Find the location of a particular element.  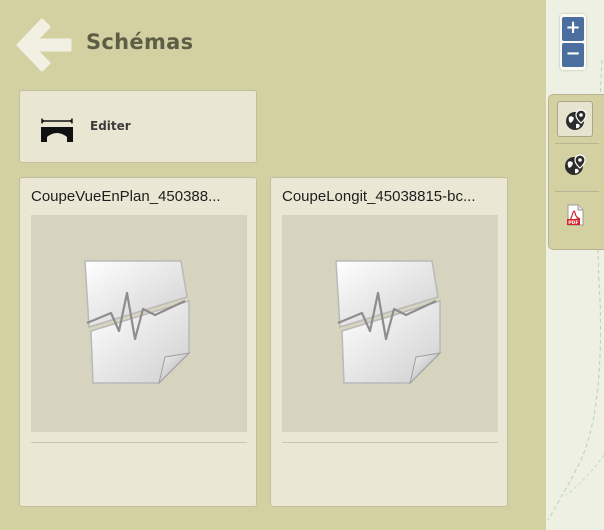

globe-locate-button-active is located at coordinates (575, 119).